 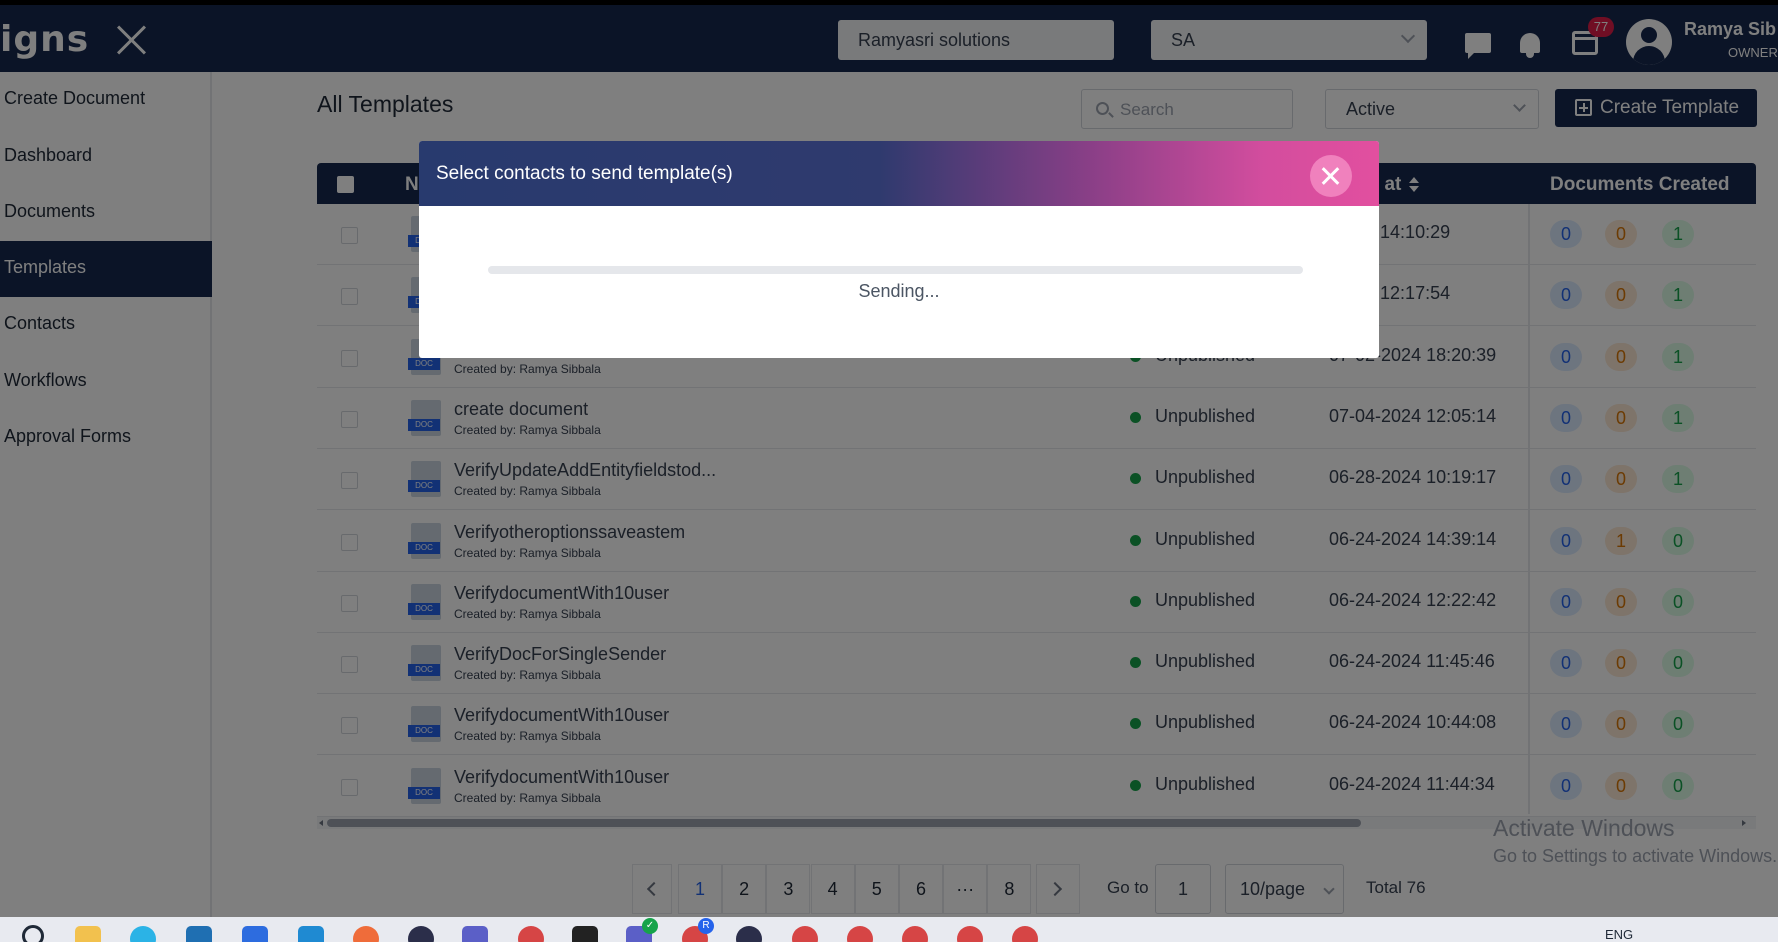 I want to click on store-icon, so click(x=199, y=934).